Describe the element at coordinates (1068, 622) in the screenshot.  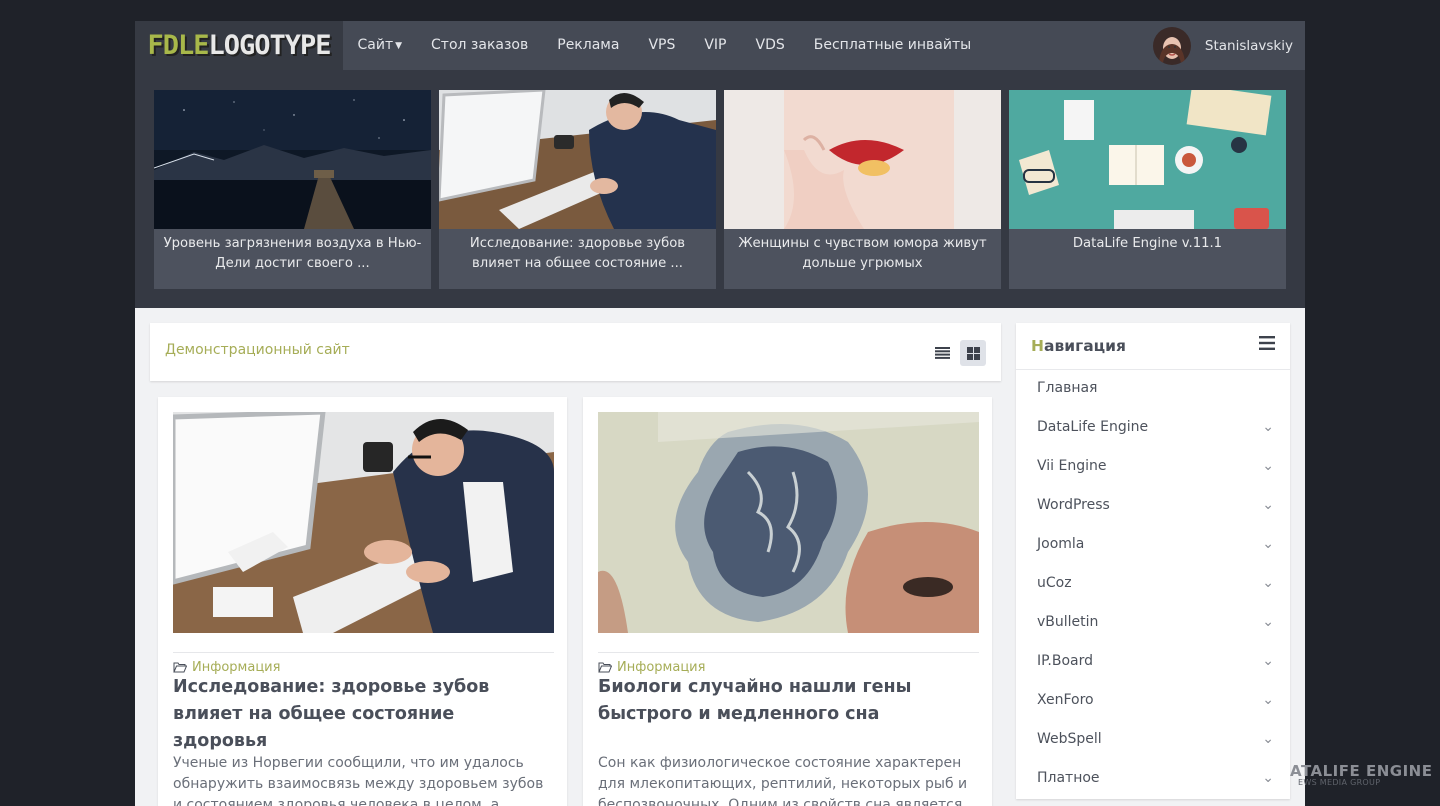
I see `sidebar-item-label: vBulletin` at that location.